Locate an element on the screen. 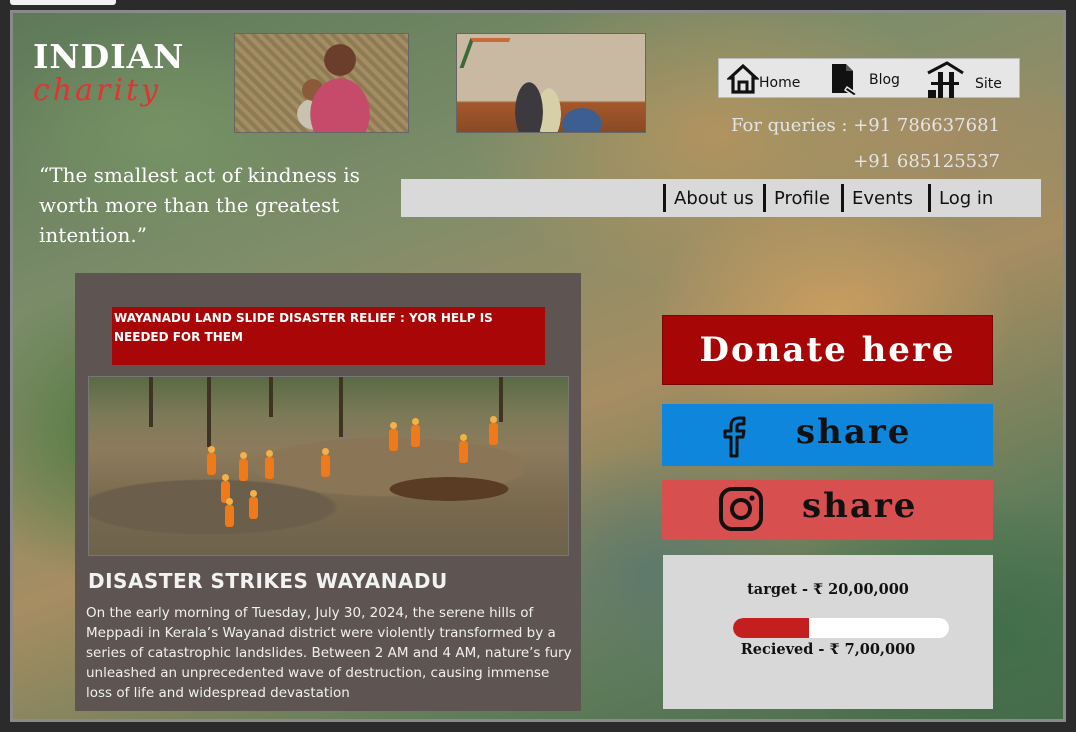  site-logo: INDIAN charity is located at coordinates (118, 73).